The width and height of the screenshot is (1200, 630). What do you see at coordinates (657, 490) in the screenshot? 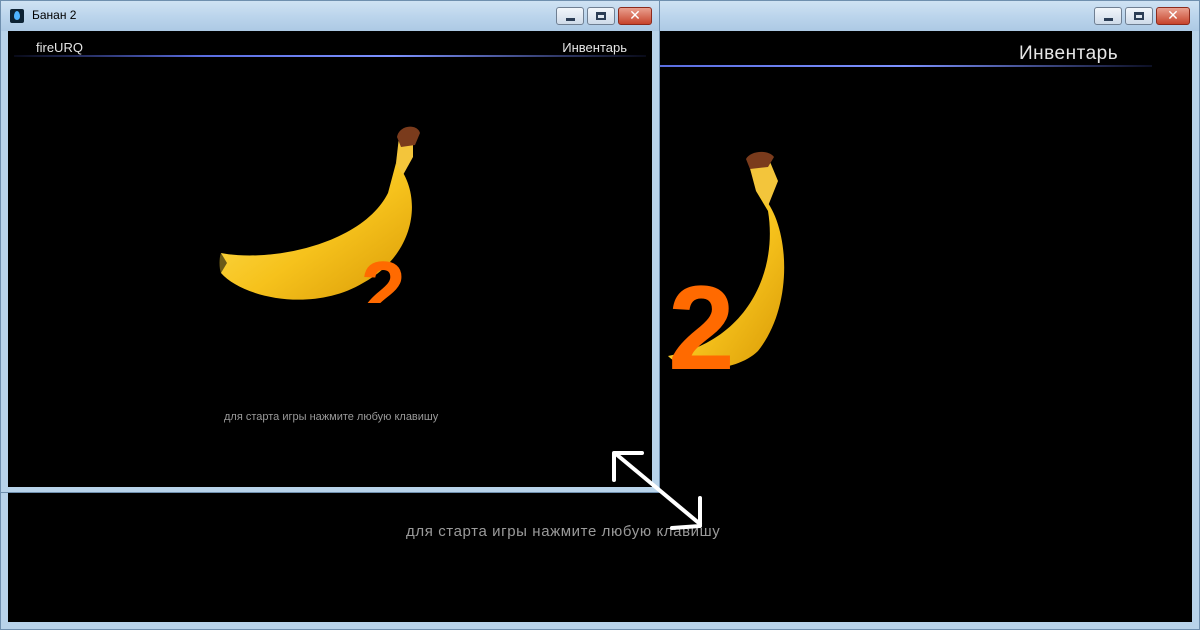
I see `resize-arrow-icon` at bounding box center [657, 490].